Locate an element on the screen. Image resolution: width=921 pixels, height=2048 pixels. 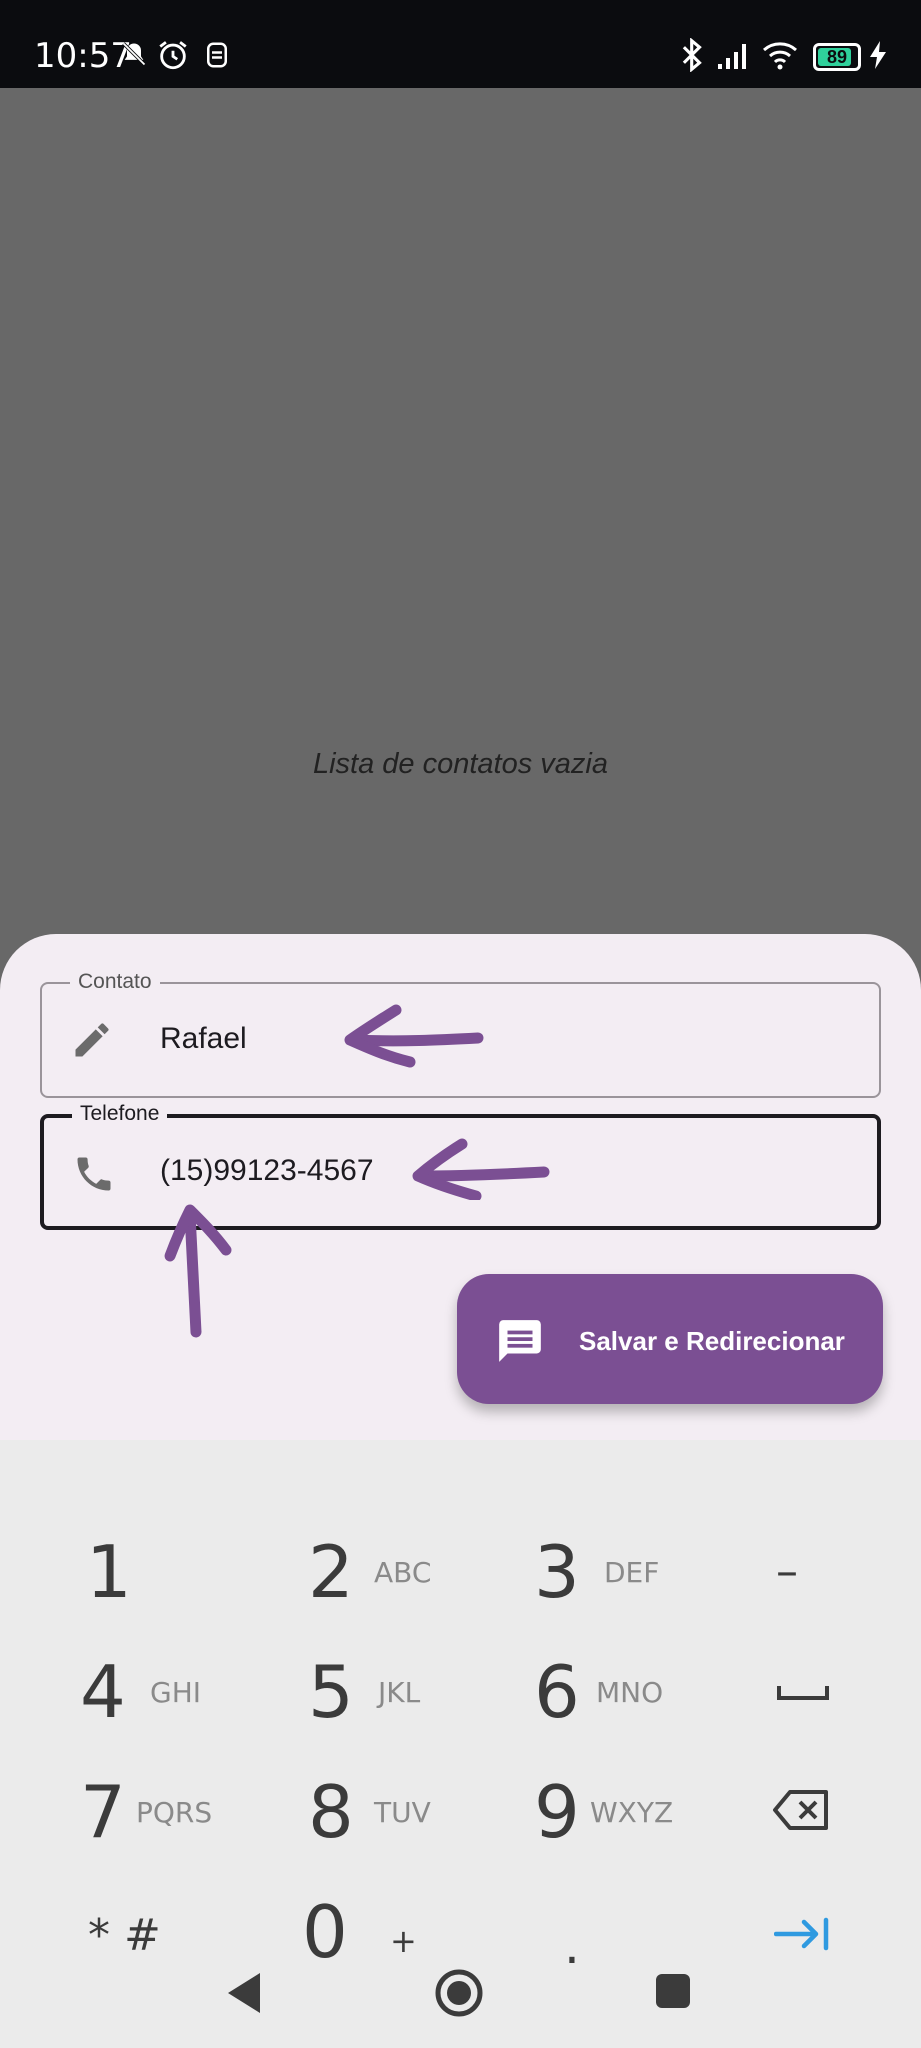
key-3: 3 DEF is located at coordinates (614, 1572).